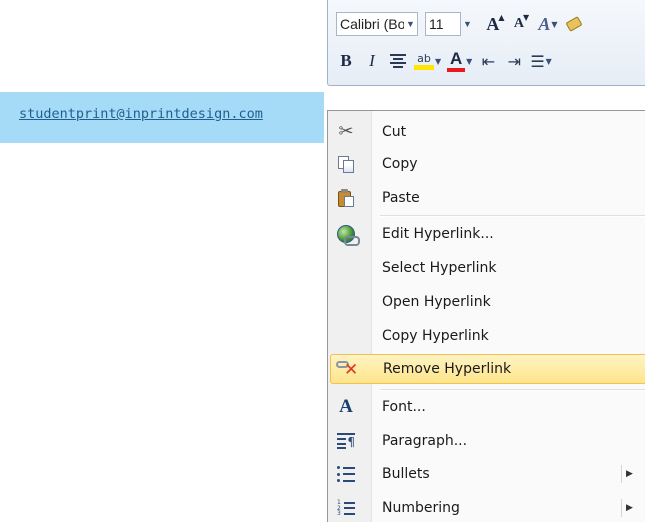 Image resolution: width=645 pixels, height=522 pixels. Describe the element at coordinates (487, 474) in the screenshot. I see `menu-item-bullets: Bullets ▶` at that location.